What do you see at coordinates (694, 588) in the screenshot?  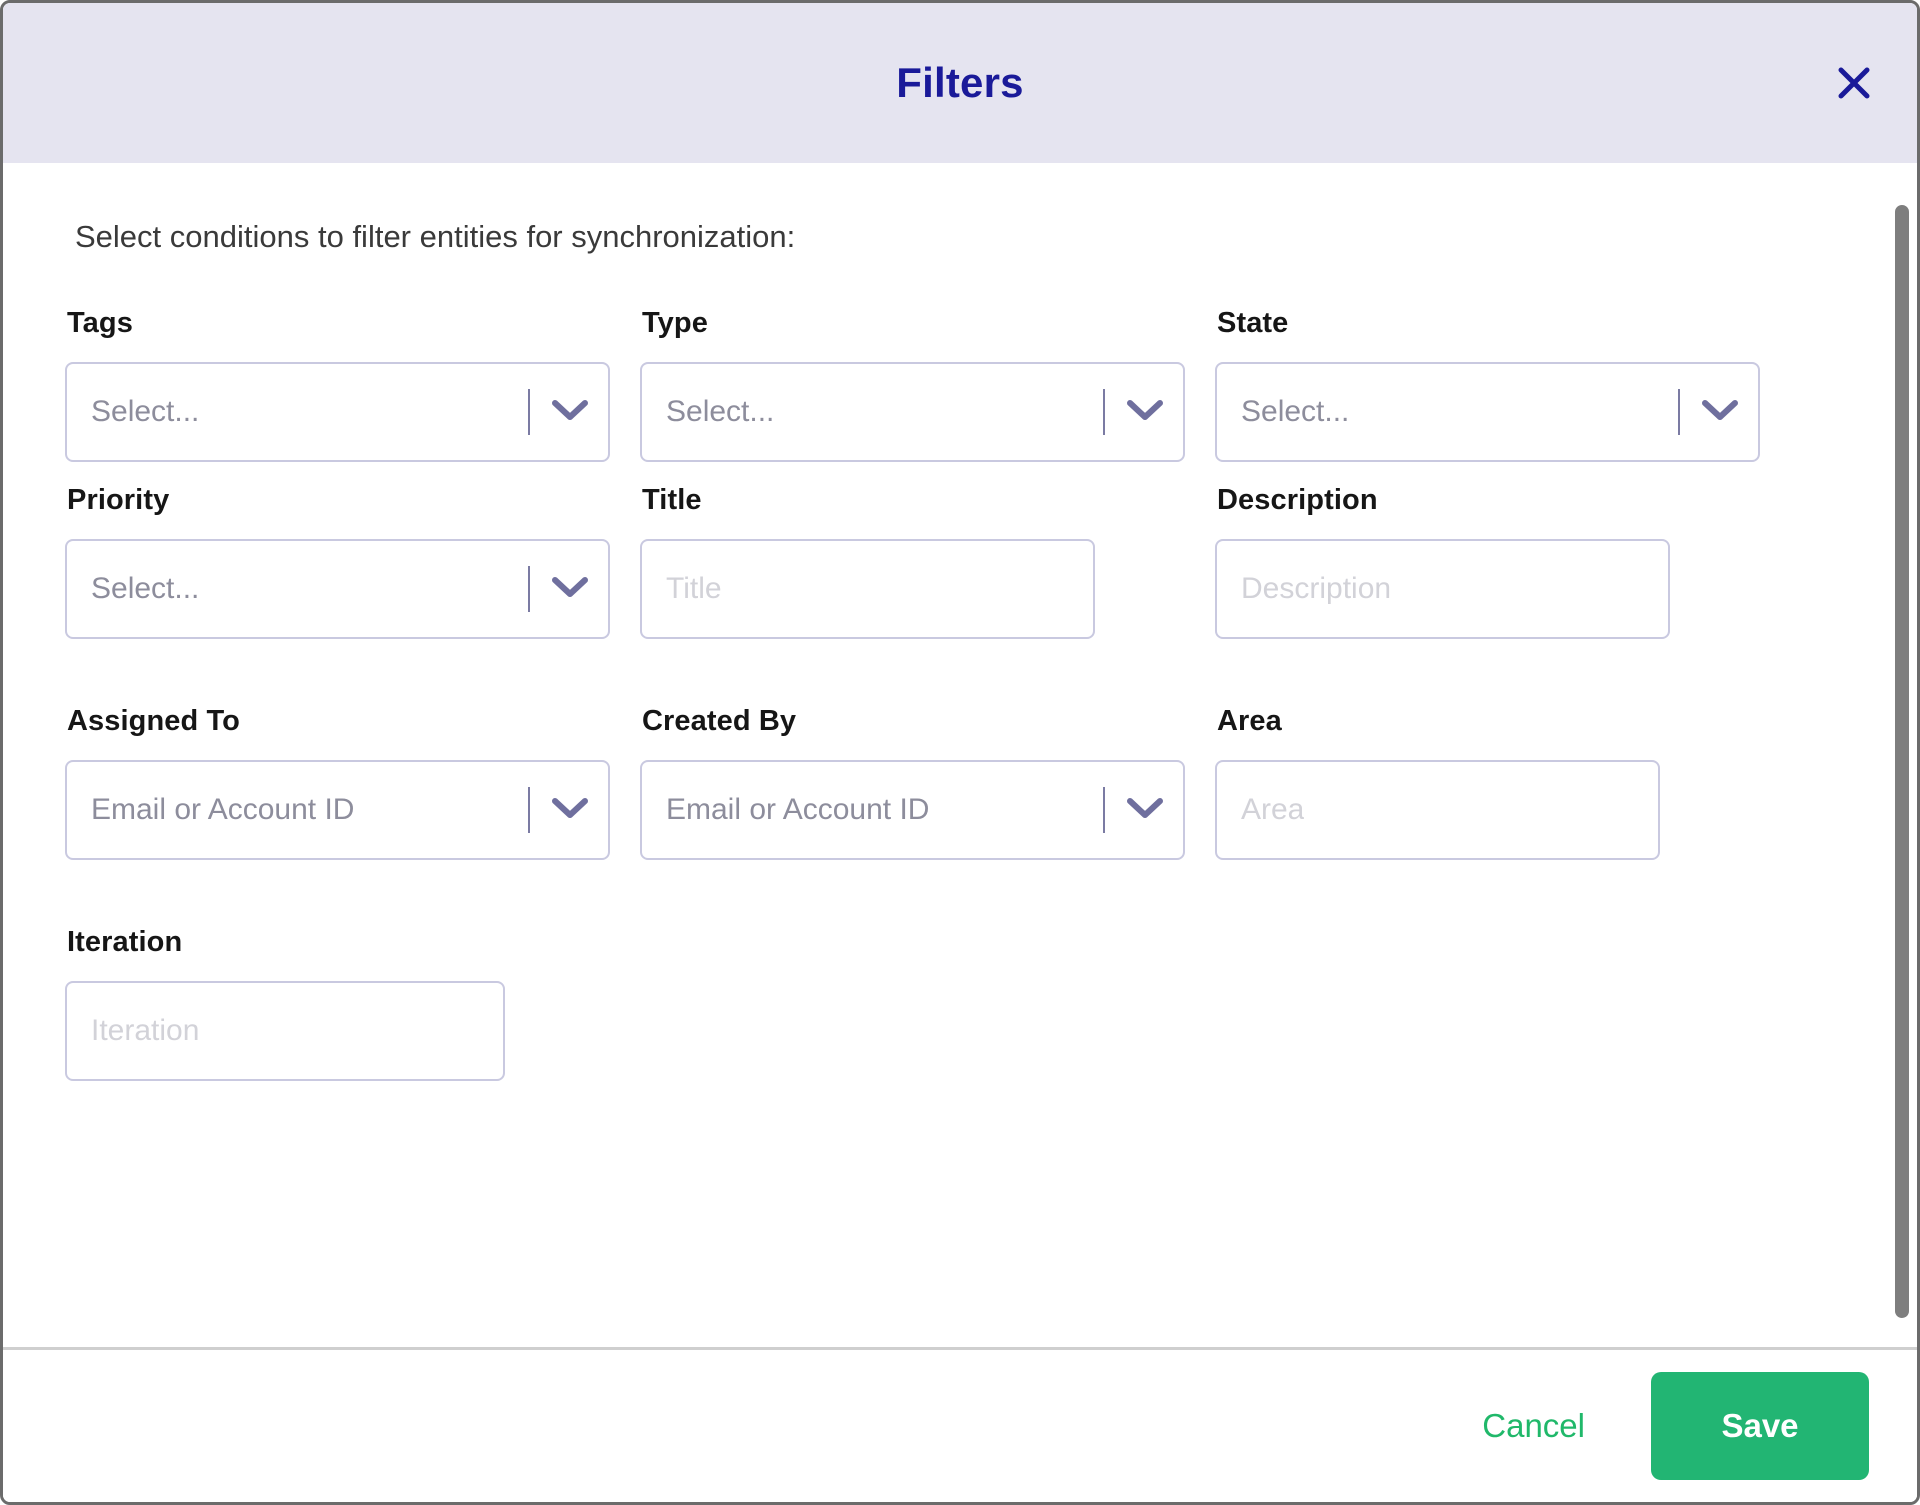 I see `title-input-placeholder: Title` at bounding box center [694, 588].